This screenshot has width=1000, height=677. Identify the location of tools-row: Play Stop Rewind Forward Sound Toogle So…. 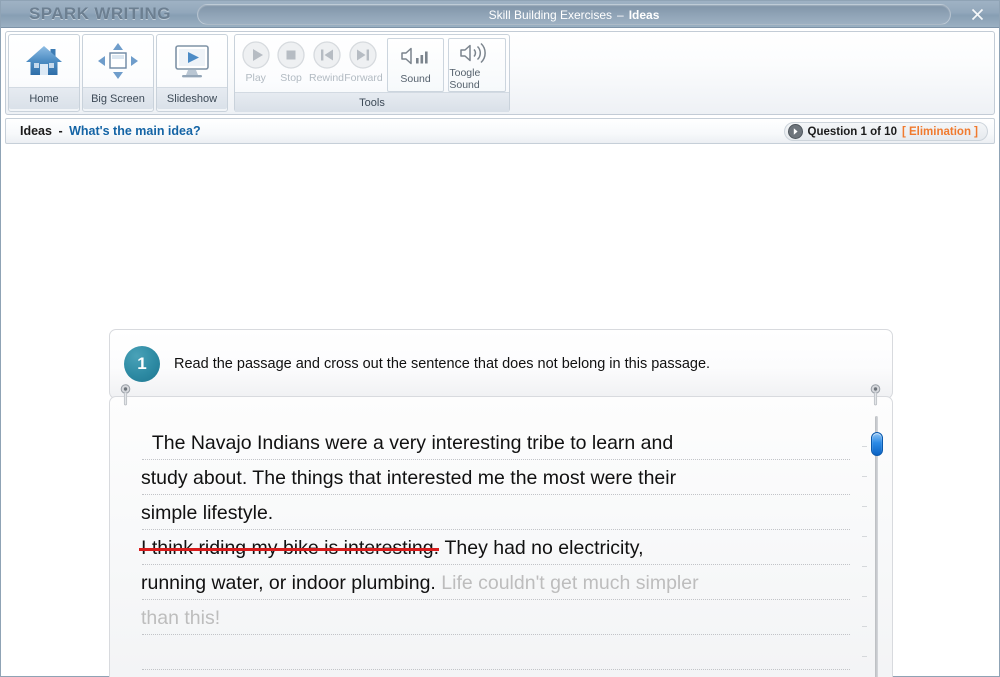
(372, 63).